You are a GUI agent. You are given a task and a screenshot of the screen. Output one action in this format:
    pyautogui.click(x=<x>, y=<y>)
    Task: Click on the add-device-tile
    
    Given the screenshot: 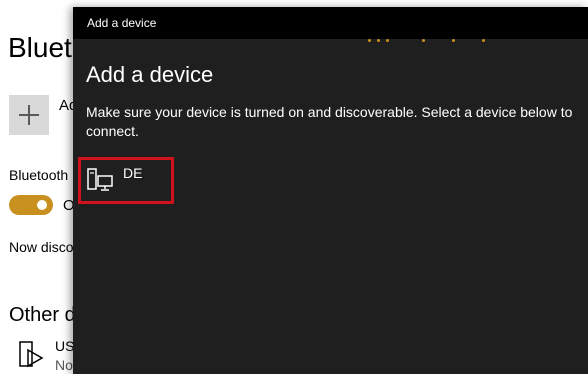 What is the action you would take?
    pyautogui.click(x=29, y=115)
    